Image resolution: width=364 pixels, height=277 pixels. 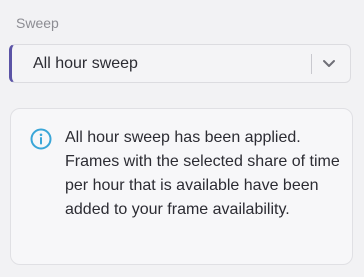 I want to click on select-divider, so click(x=311, y=64).